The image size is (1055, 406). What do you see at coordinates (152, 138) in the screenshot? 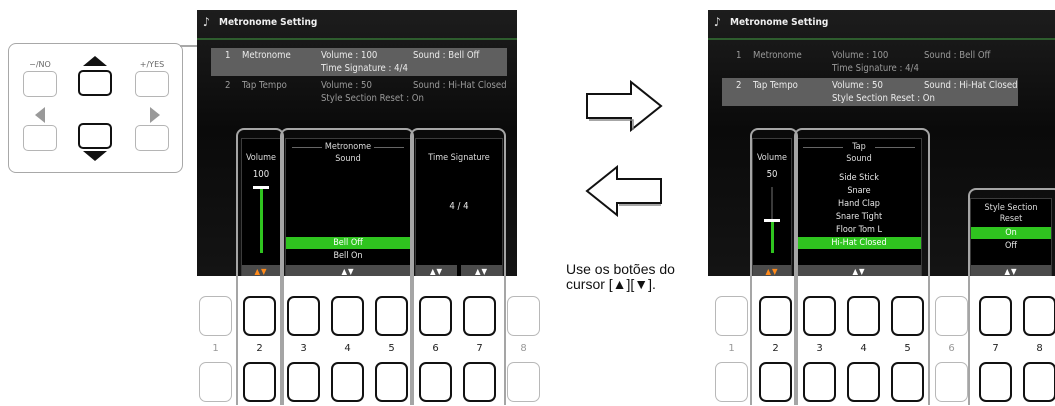
I see `cursor-right-button` at bounding box center [152, 138].